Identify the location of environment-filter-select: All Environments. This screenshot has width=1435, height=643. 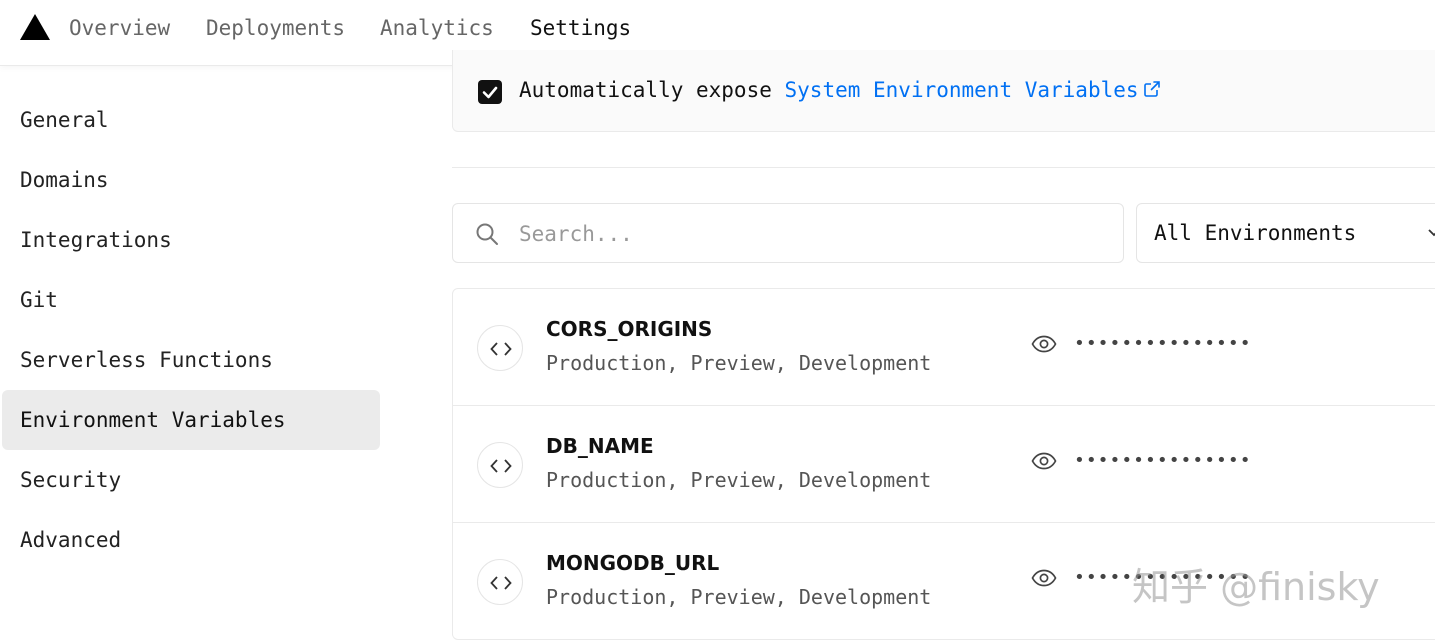
(1285, 233).